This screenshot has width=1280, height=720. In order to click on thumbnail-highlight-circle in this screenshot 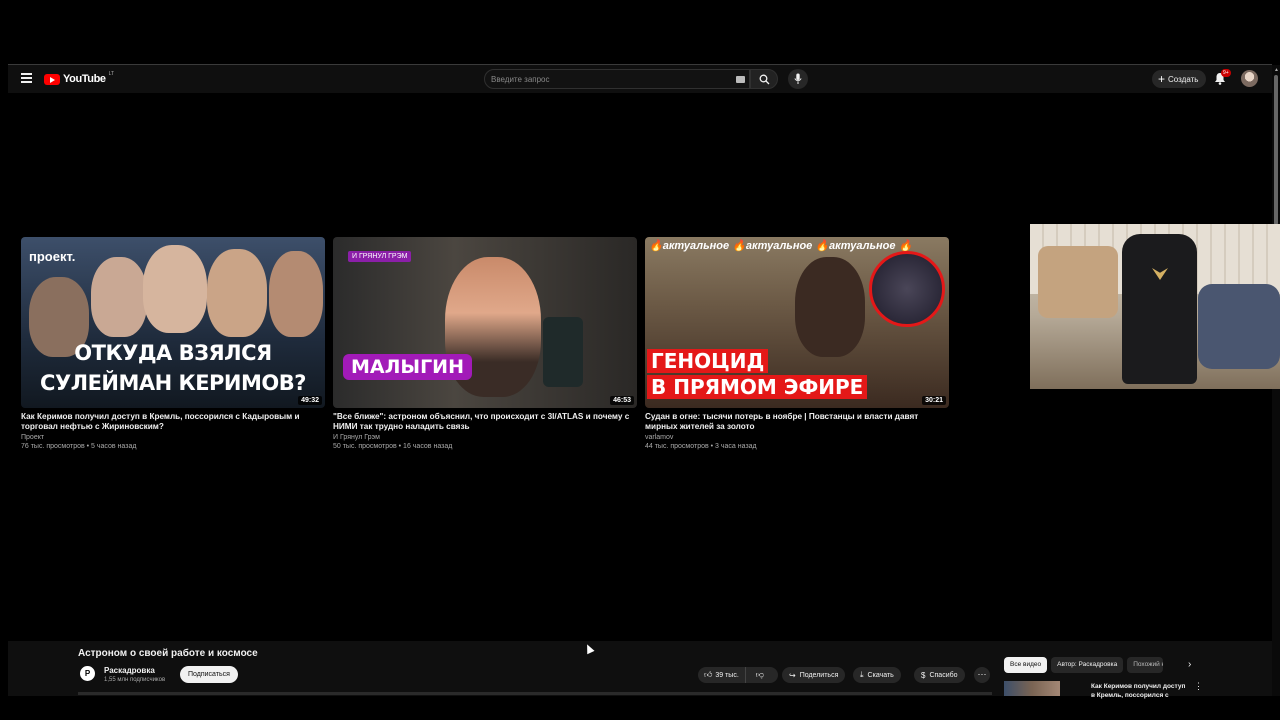, I will do `click(907, 289)`.